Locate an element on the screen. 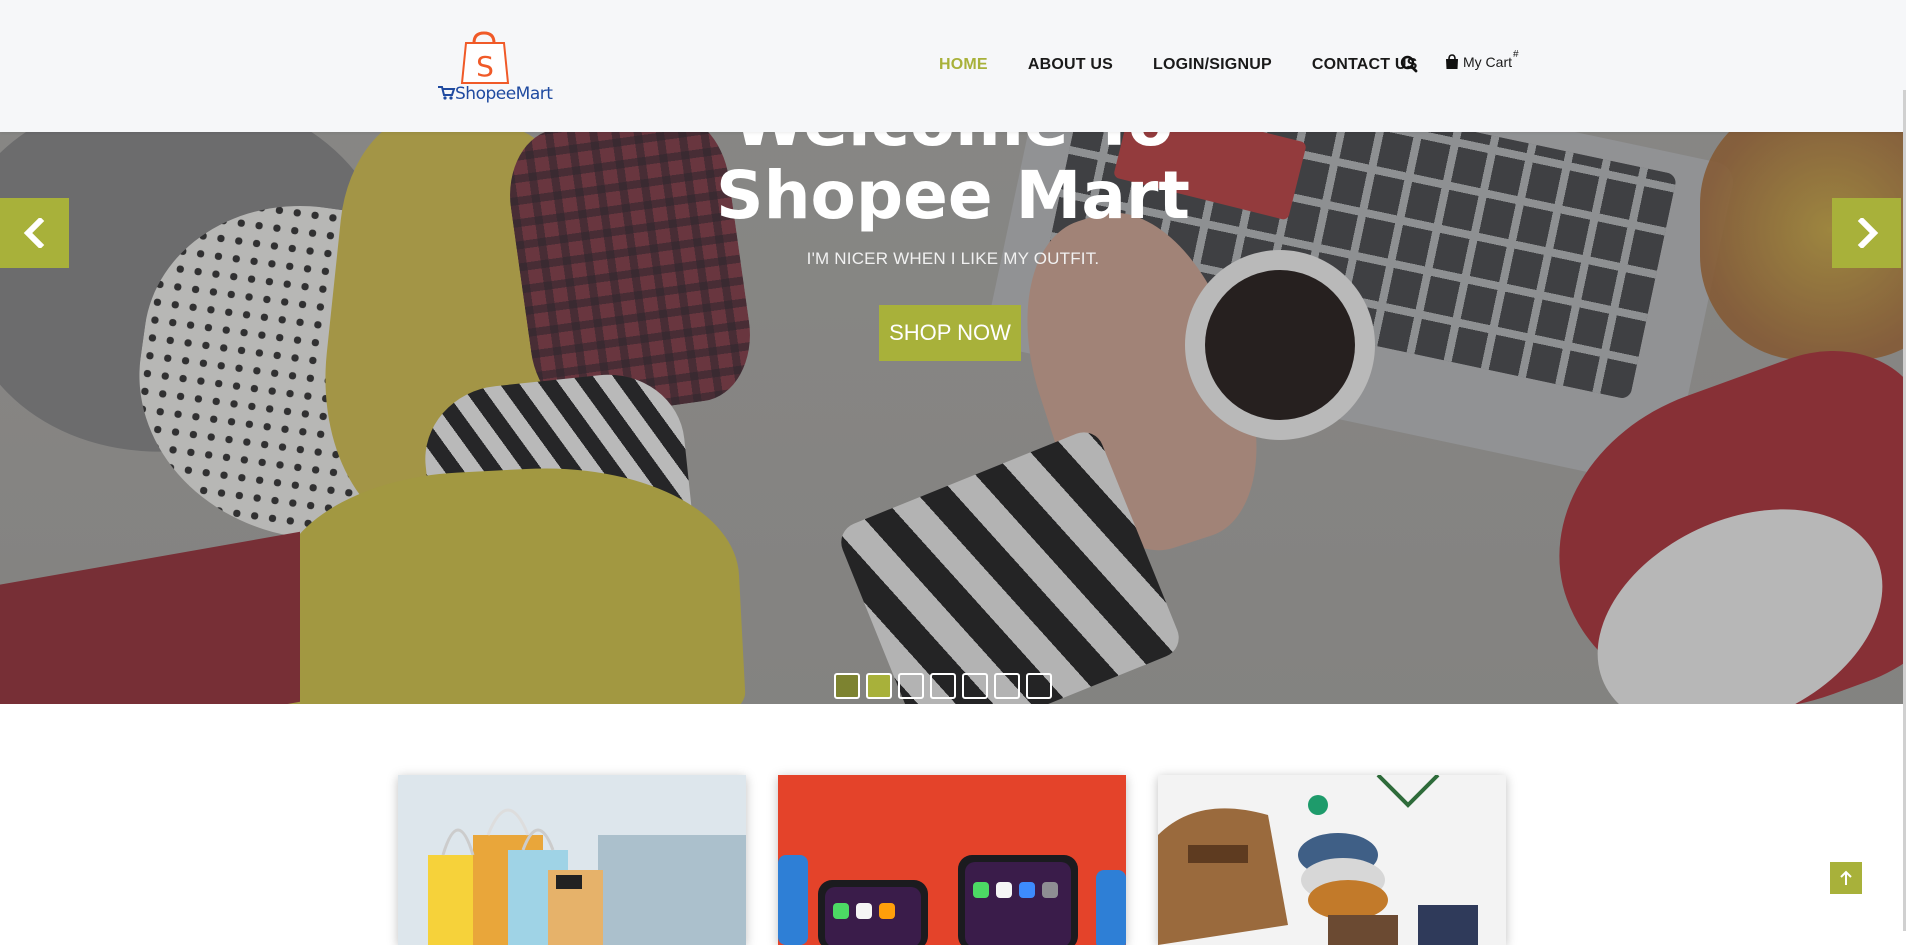 The width and height of the screenshot is (1906, 945). winter-accessories-image is located at coordinates (1332, 860).